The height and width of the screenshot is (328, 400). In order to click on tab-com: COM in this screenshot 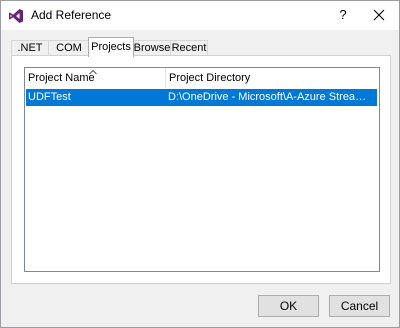, I will do `click(69, 48)`.